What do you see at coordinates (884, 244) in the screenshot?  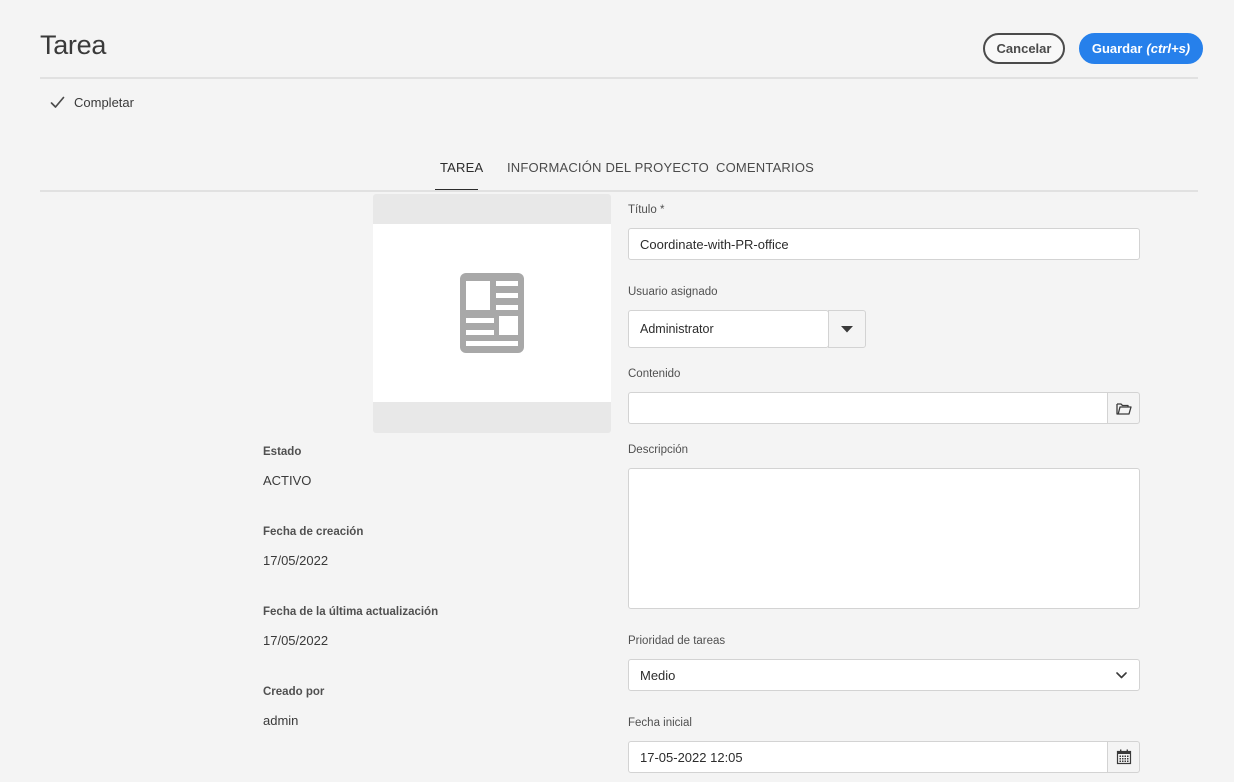 I see `title-input: Coordinate-with-PR-office` at bounding box center [884, 244].